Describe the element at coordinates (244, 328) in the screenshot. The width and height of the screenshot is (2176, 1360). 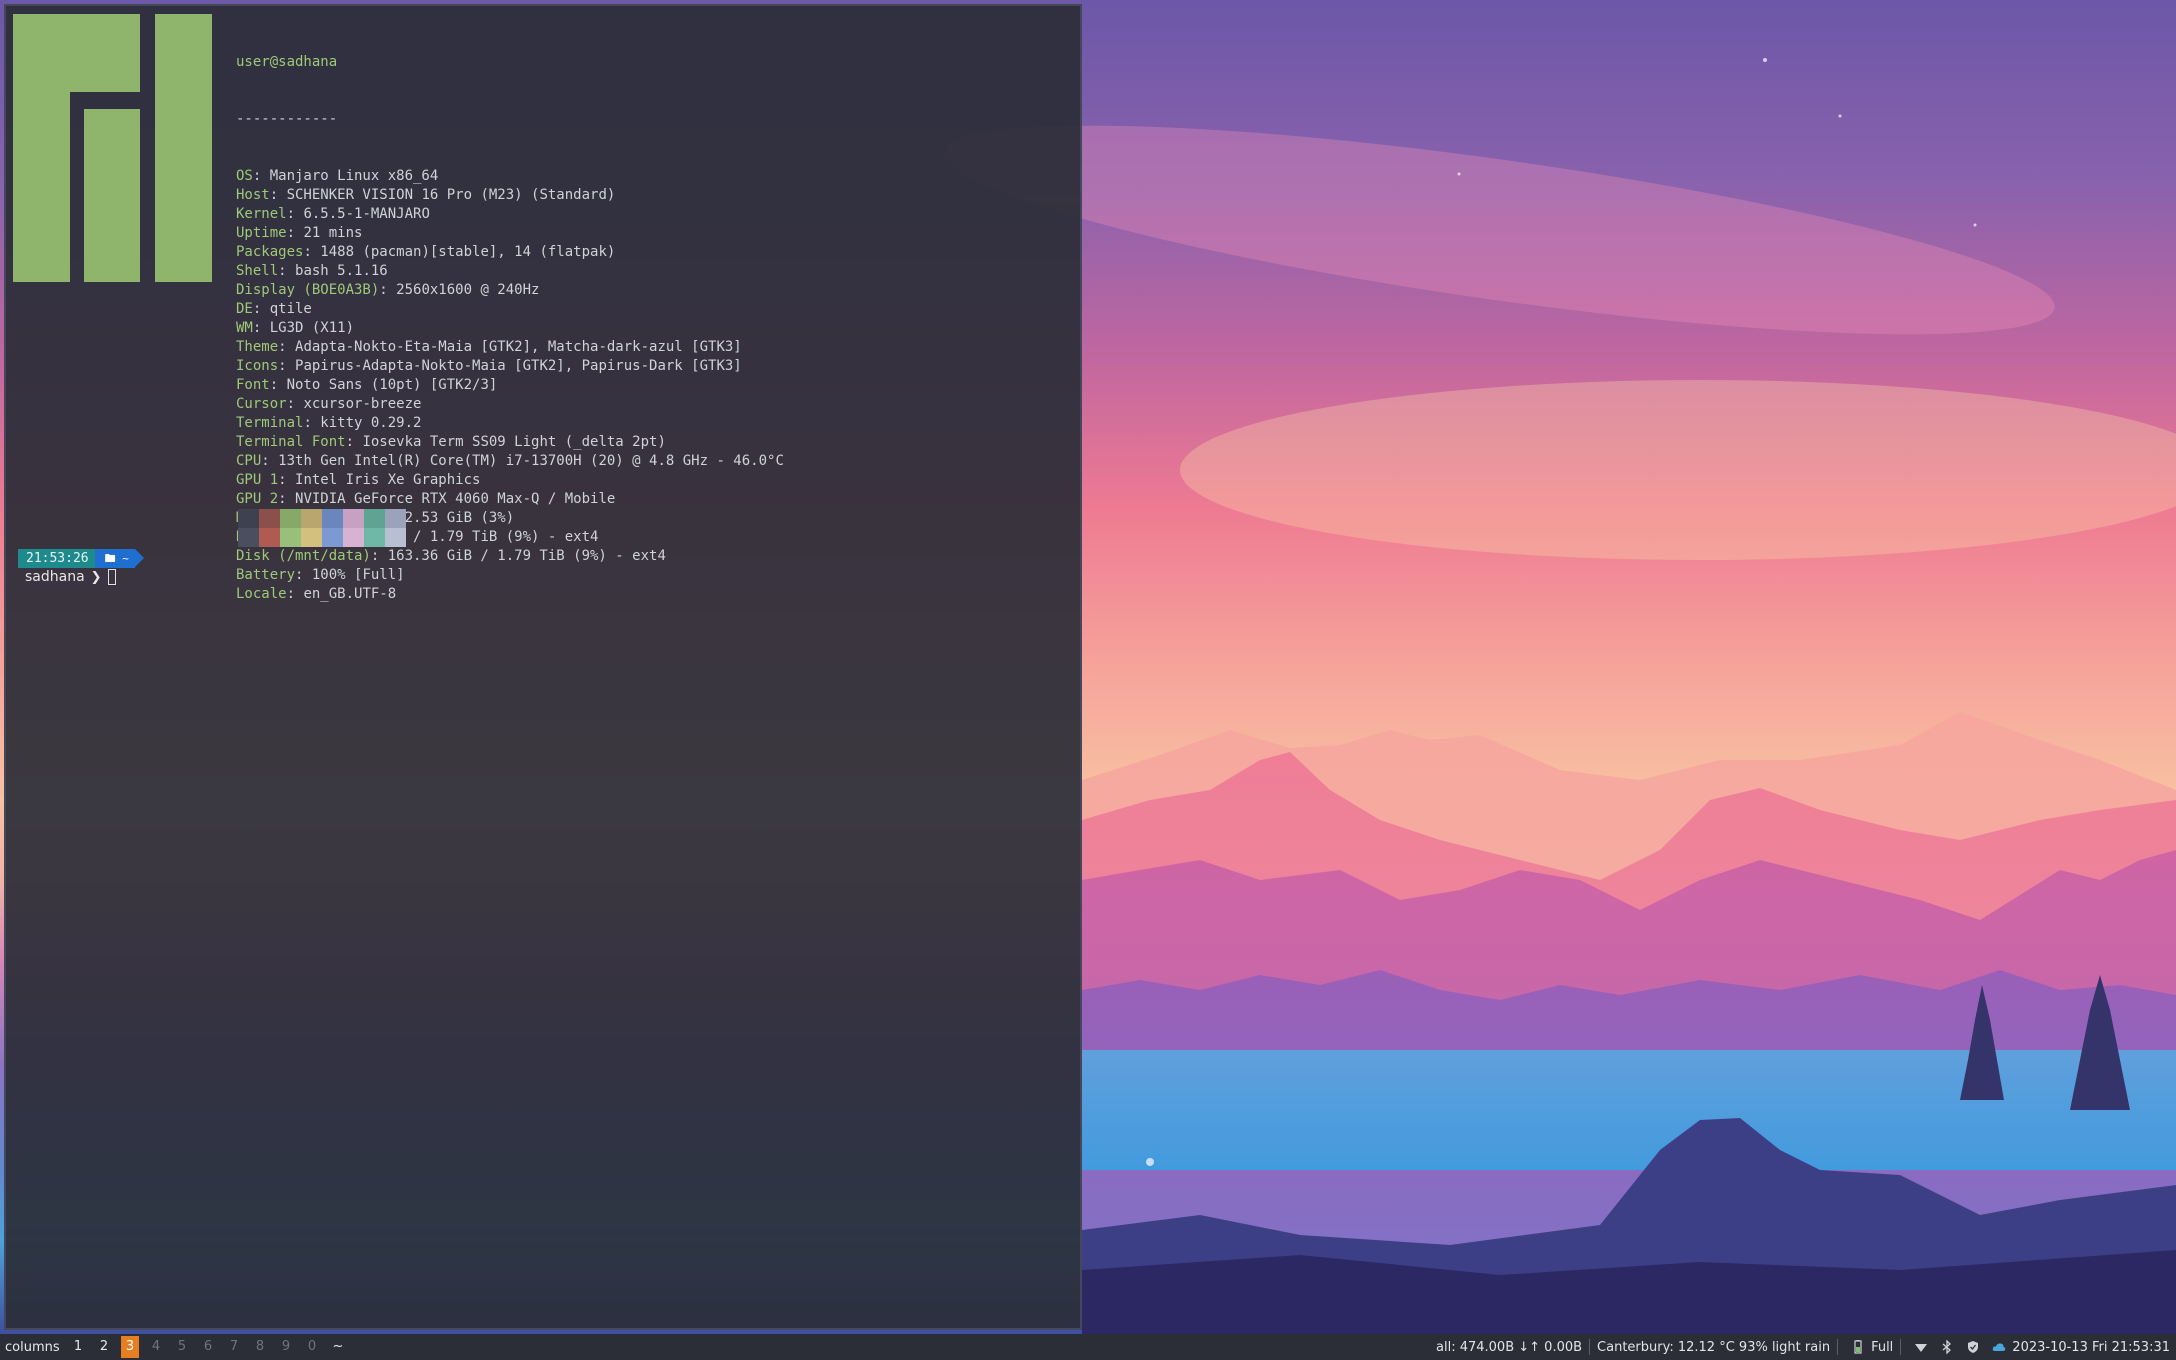
I see `info-key: WM` at that location.